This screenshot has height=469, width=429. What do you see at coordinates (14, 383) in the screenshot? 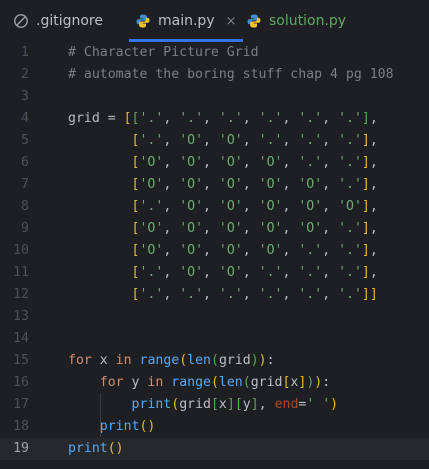
I see `line-number: 16` at bounding box center [14, 383].